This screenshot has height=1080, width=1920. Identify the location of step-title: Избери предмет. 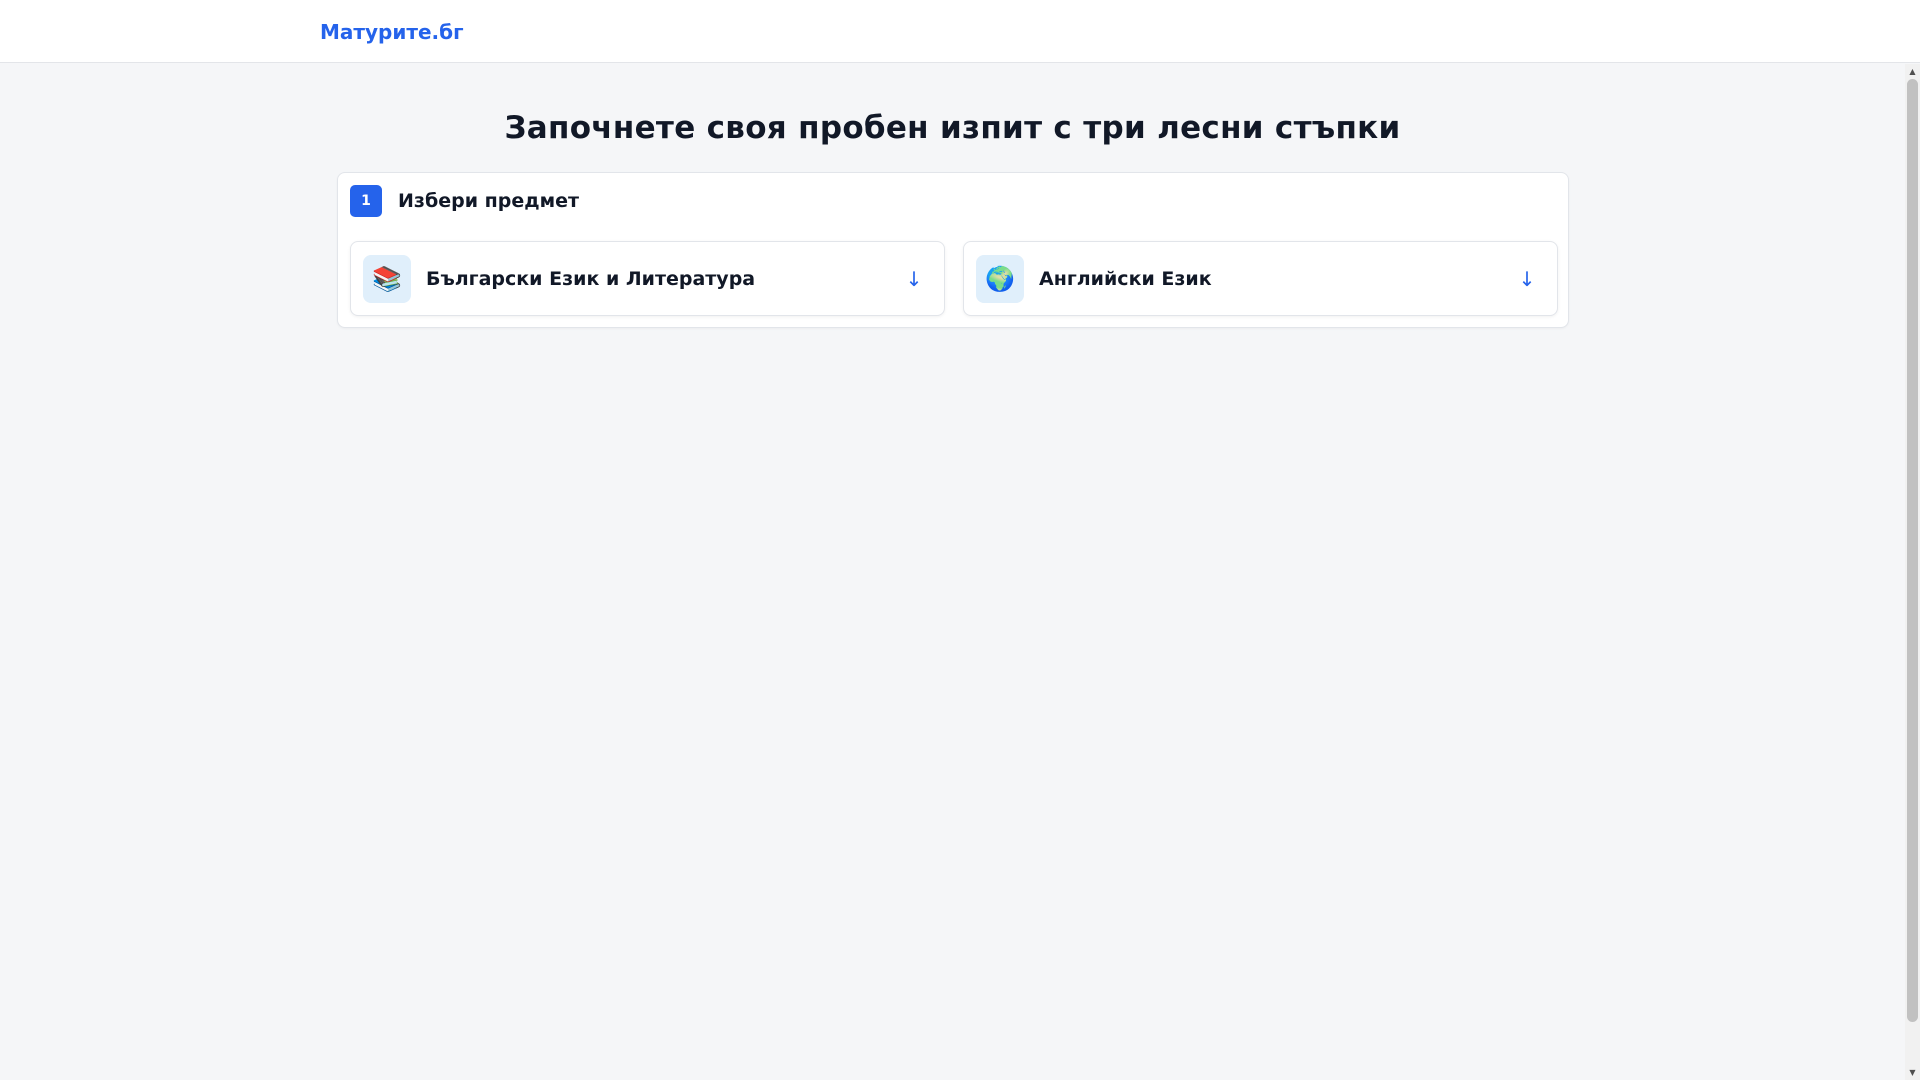
(489, 201).